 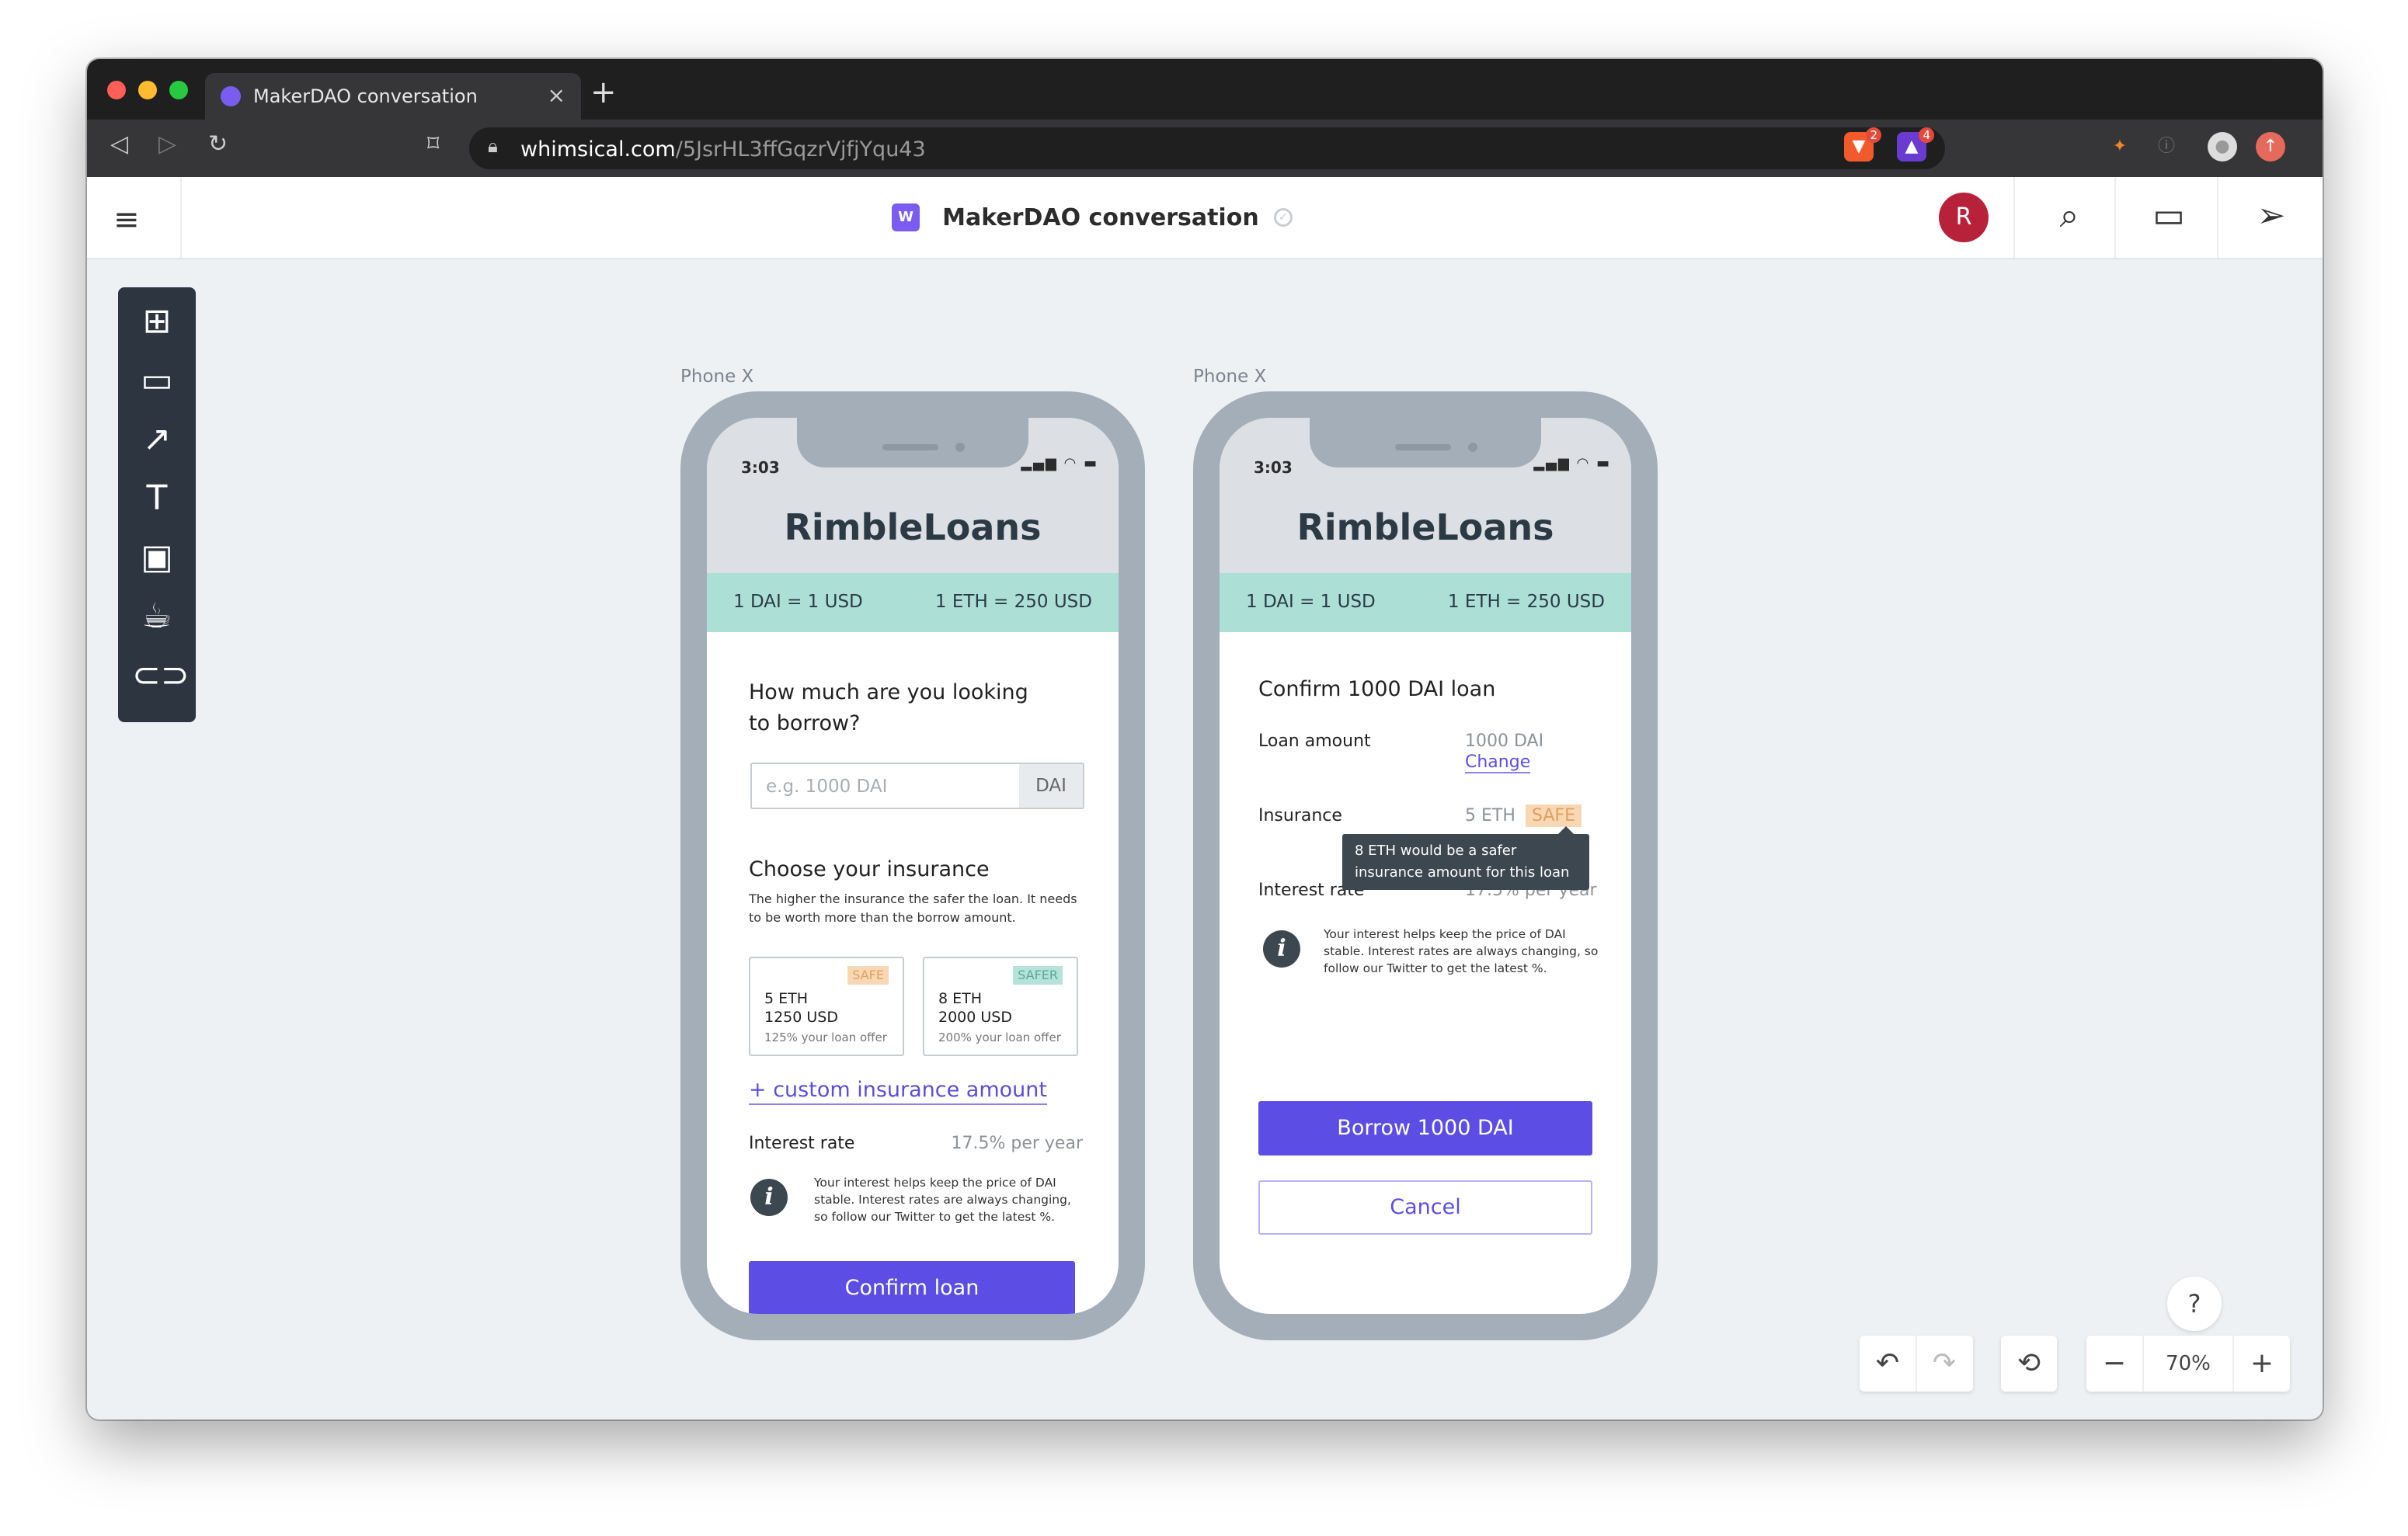 I want to click on option-note: 125% your loan offer, so click(x=825, y=1037).